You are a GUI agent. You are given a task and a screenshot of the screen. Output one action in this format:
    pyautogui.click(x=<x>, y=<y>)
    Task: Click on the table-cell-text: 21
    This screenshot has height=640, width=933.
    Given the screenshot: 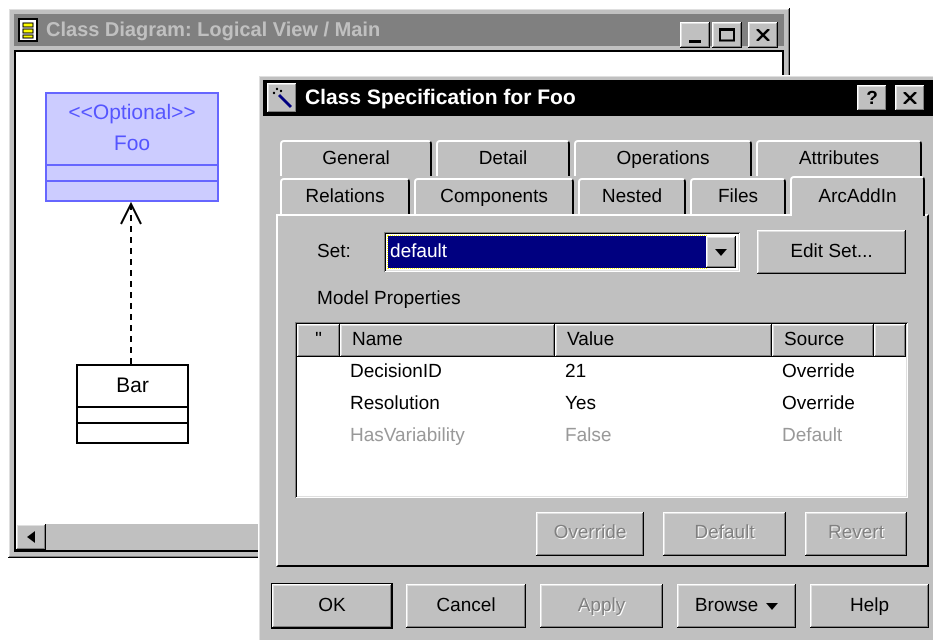 What is the action you would take?
    pyautogui.click(x=576, y=372)
    